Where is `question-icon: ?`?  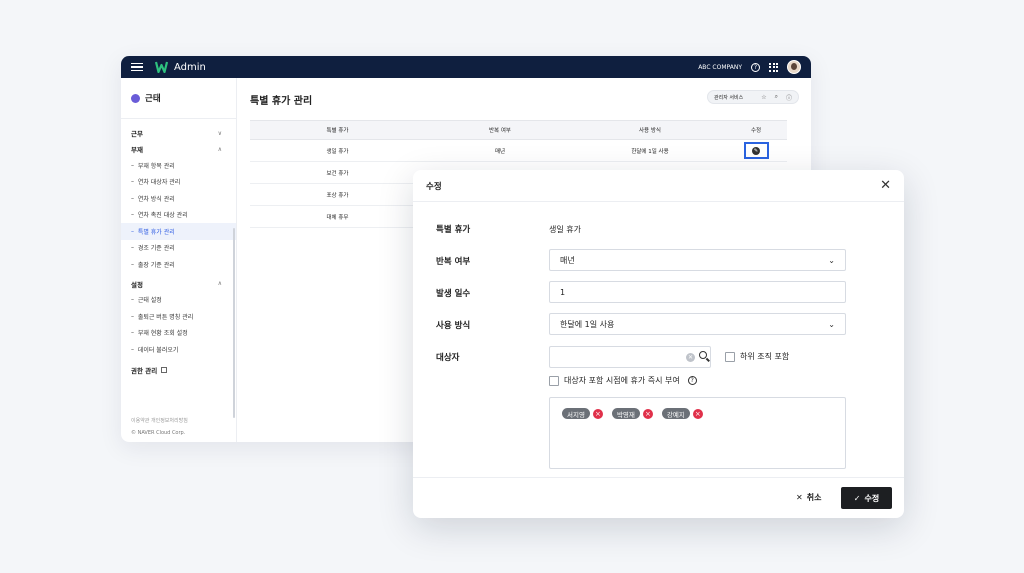
question-icon: ? is located at coordinates (755, 67).